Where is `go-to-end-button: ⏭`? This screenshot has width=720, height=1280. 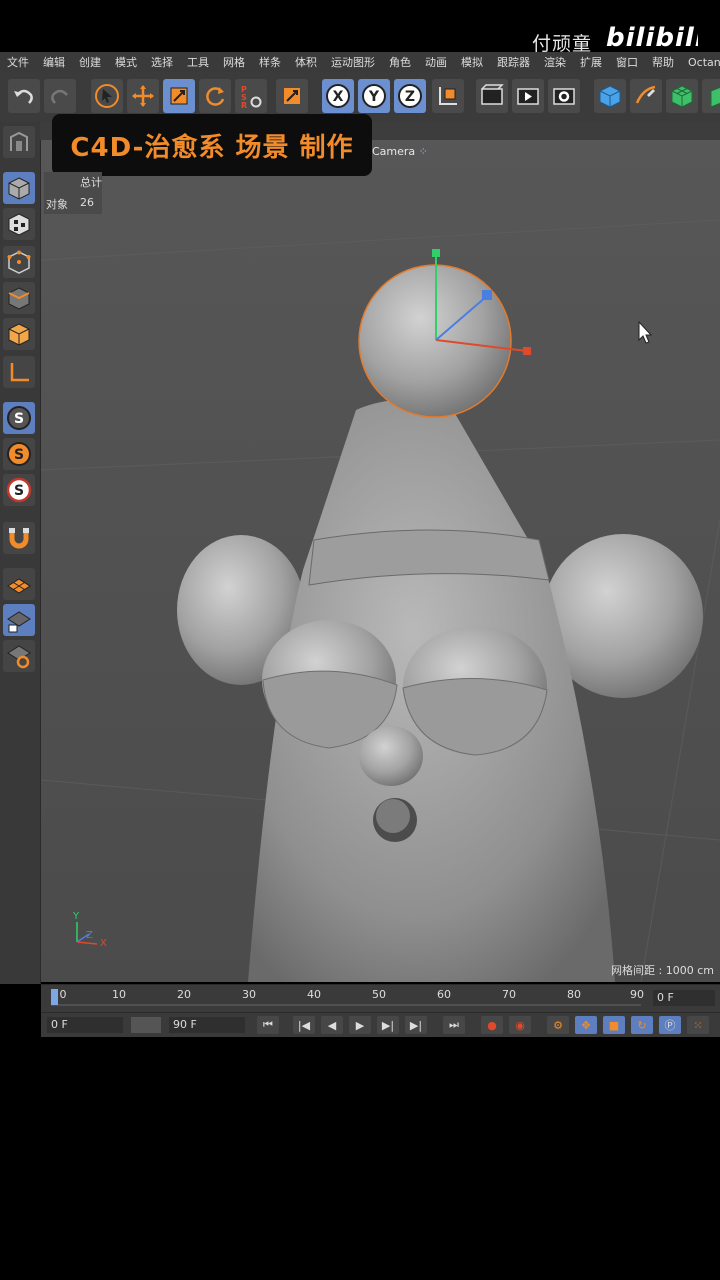
go-to-end-button: ⏭ is located at coordinates (454, 1025).